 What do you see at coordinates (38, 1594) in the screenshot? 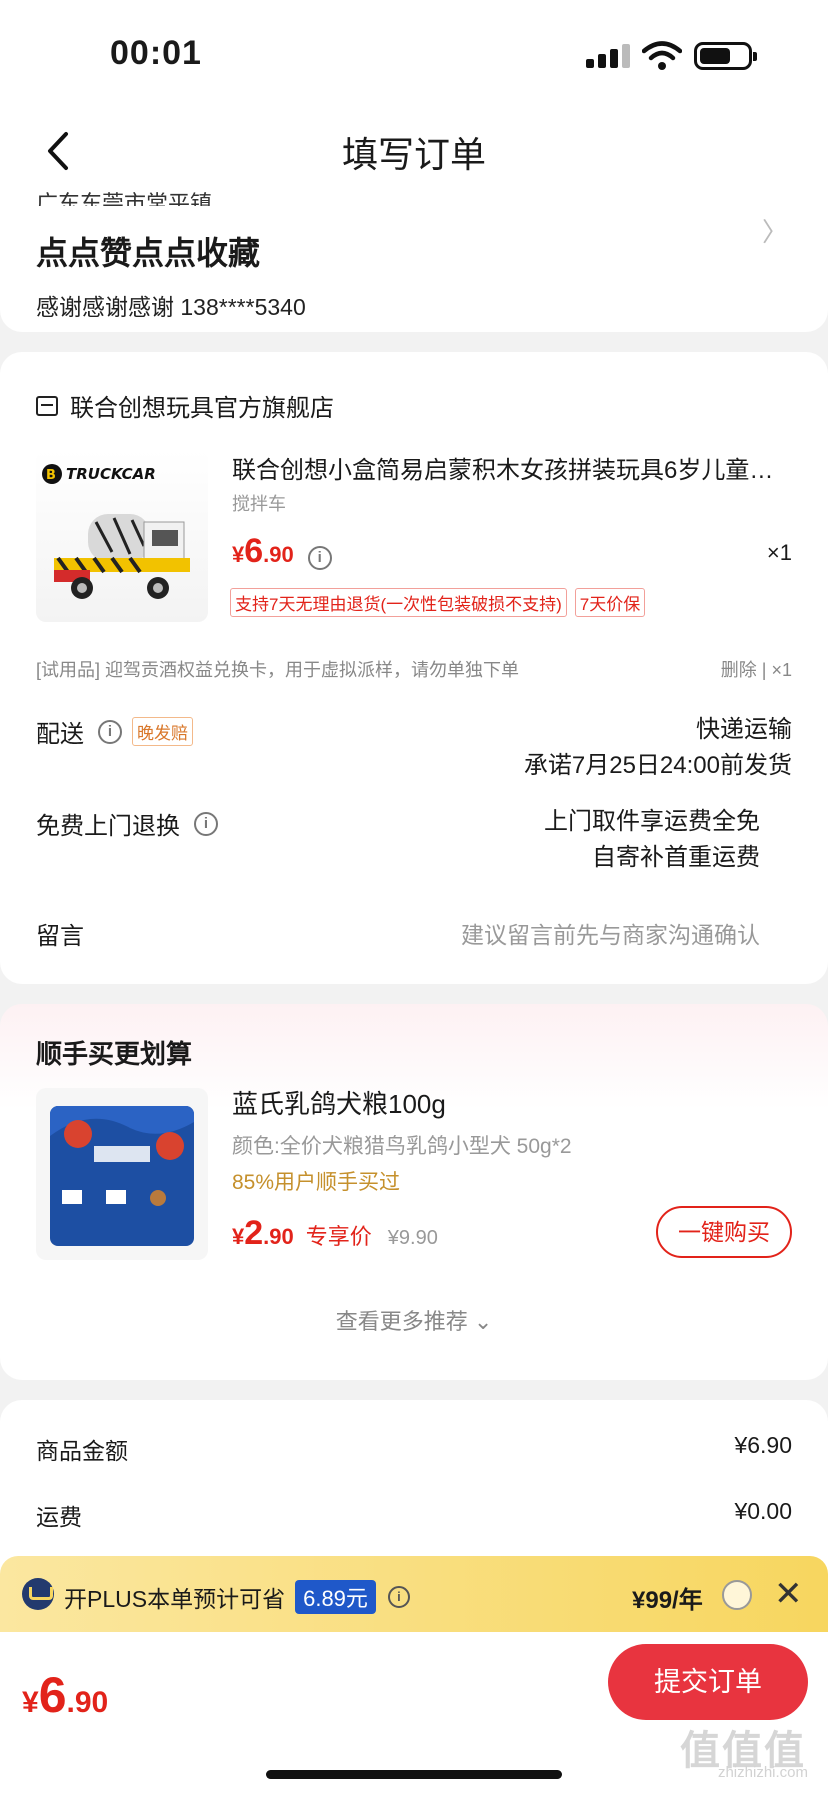
I see `plus-crown-icon` at bounding box center [38, 1594].